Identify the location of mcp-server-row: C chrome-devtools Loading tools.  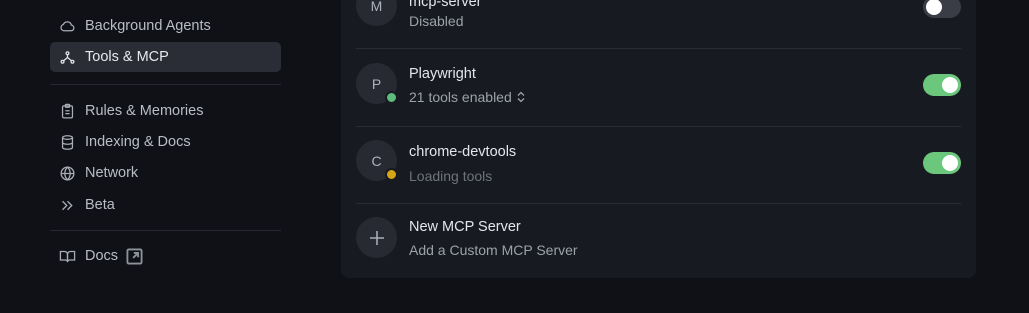
(658, 165).